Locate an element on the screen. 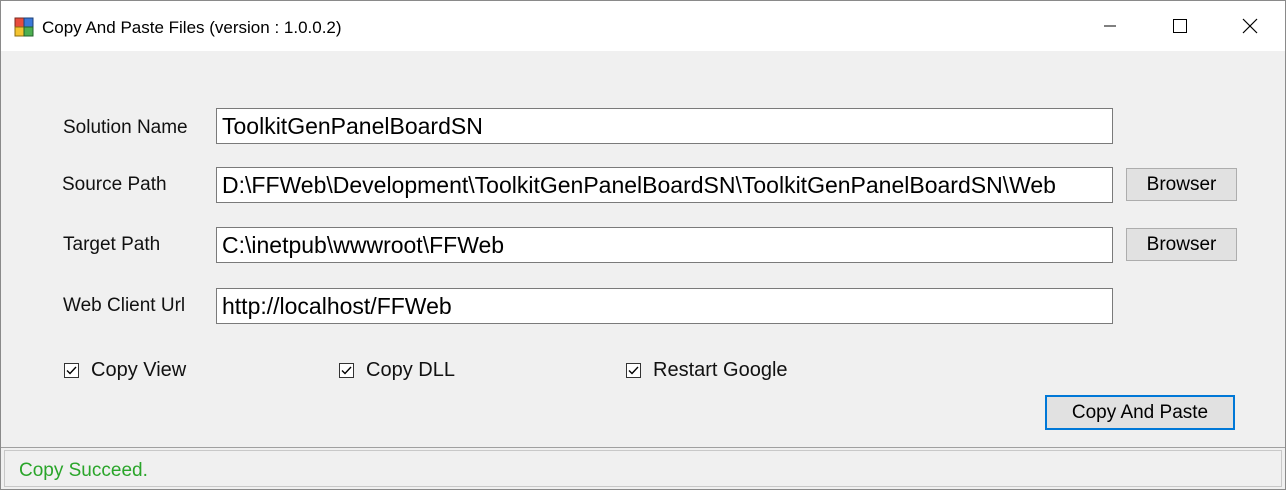 The image size is (1286, 490). copy-and-paste-button: Copy And Paste is located at coordinates (1140, 412).